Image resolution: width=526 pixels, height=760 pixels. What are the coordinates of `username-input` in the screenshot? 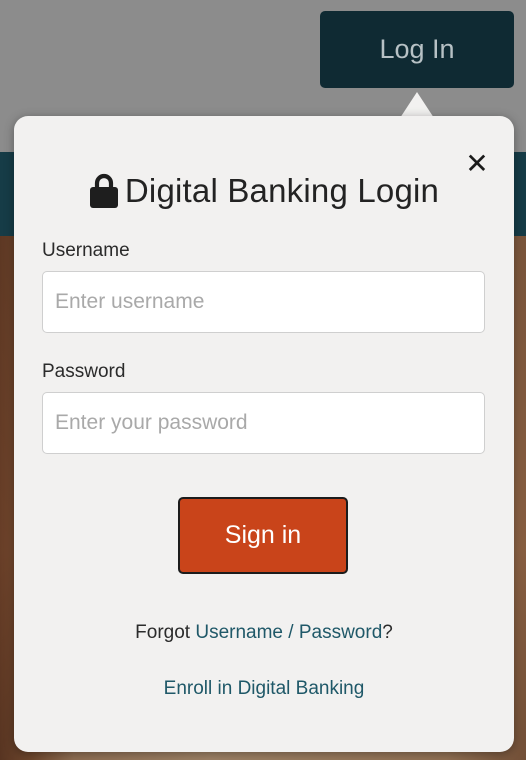 It's located at (263, 302).